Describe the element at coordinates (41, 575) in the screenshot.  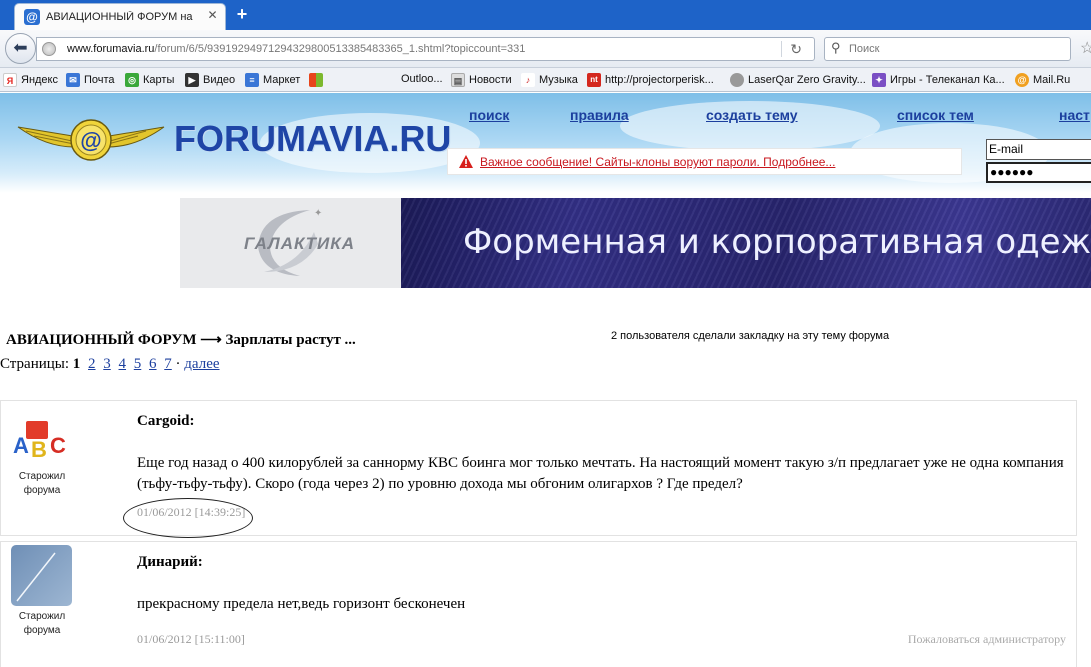
I see `avatar` at that location.